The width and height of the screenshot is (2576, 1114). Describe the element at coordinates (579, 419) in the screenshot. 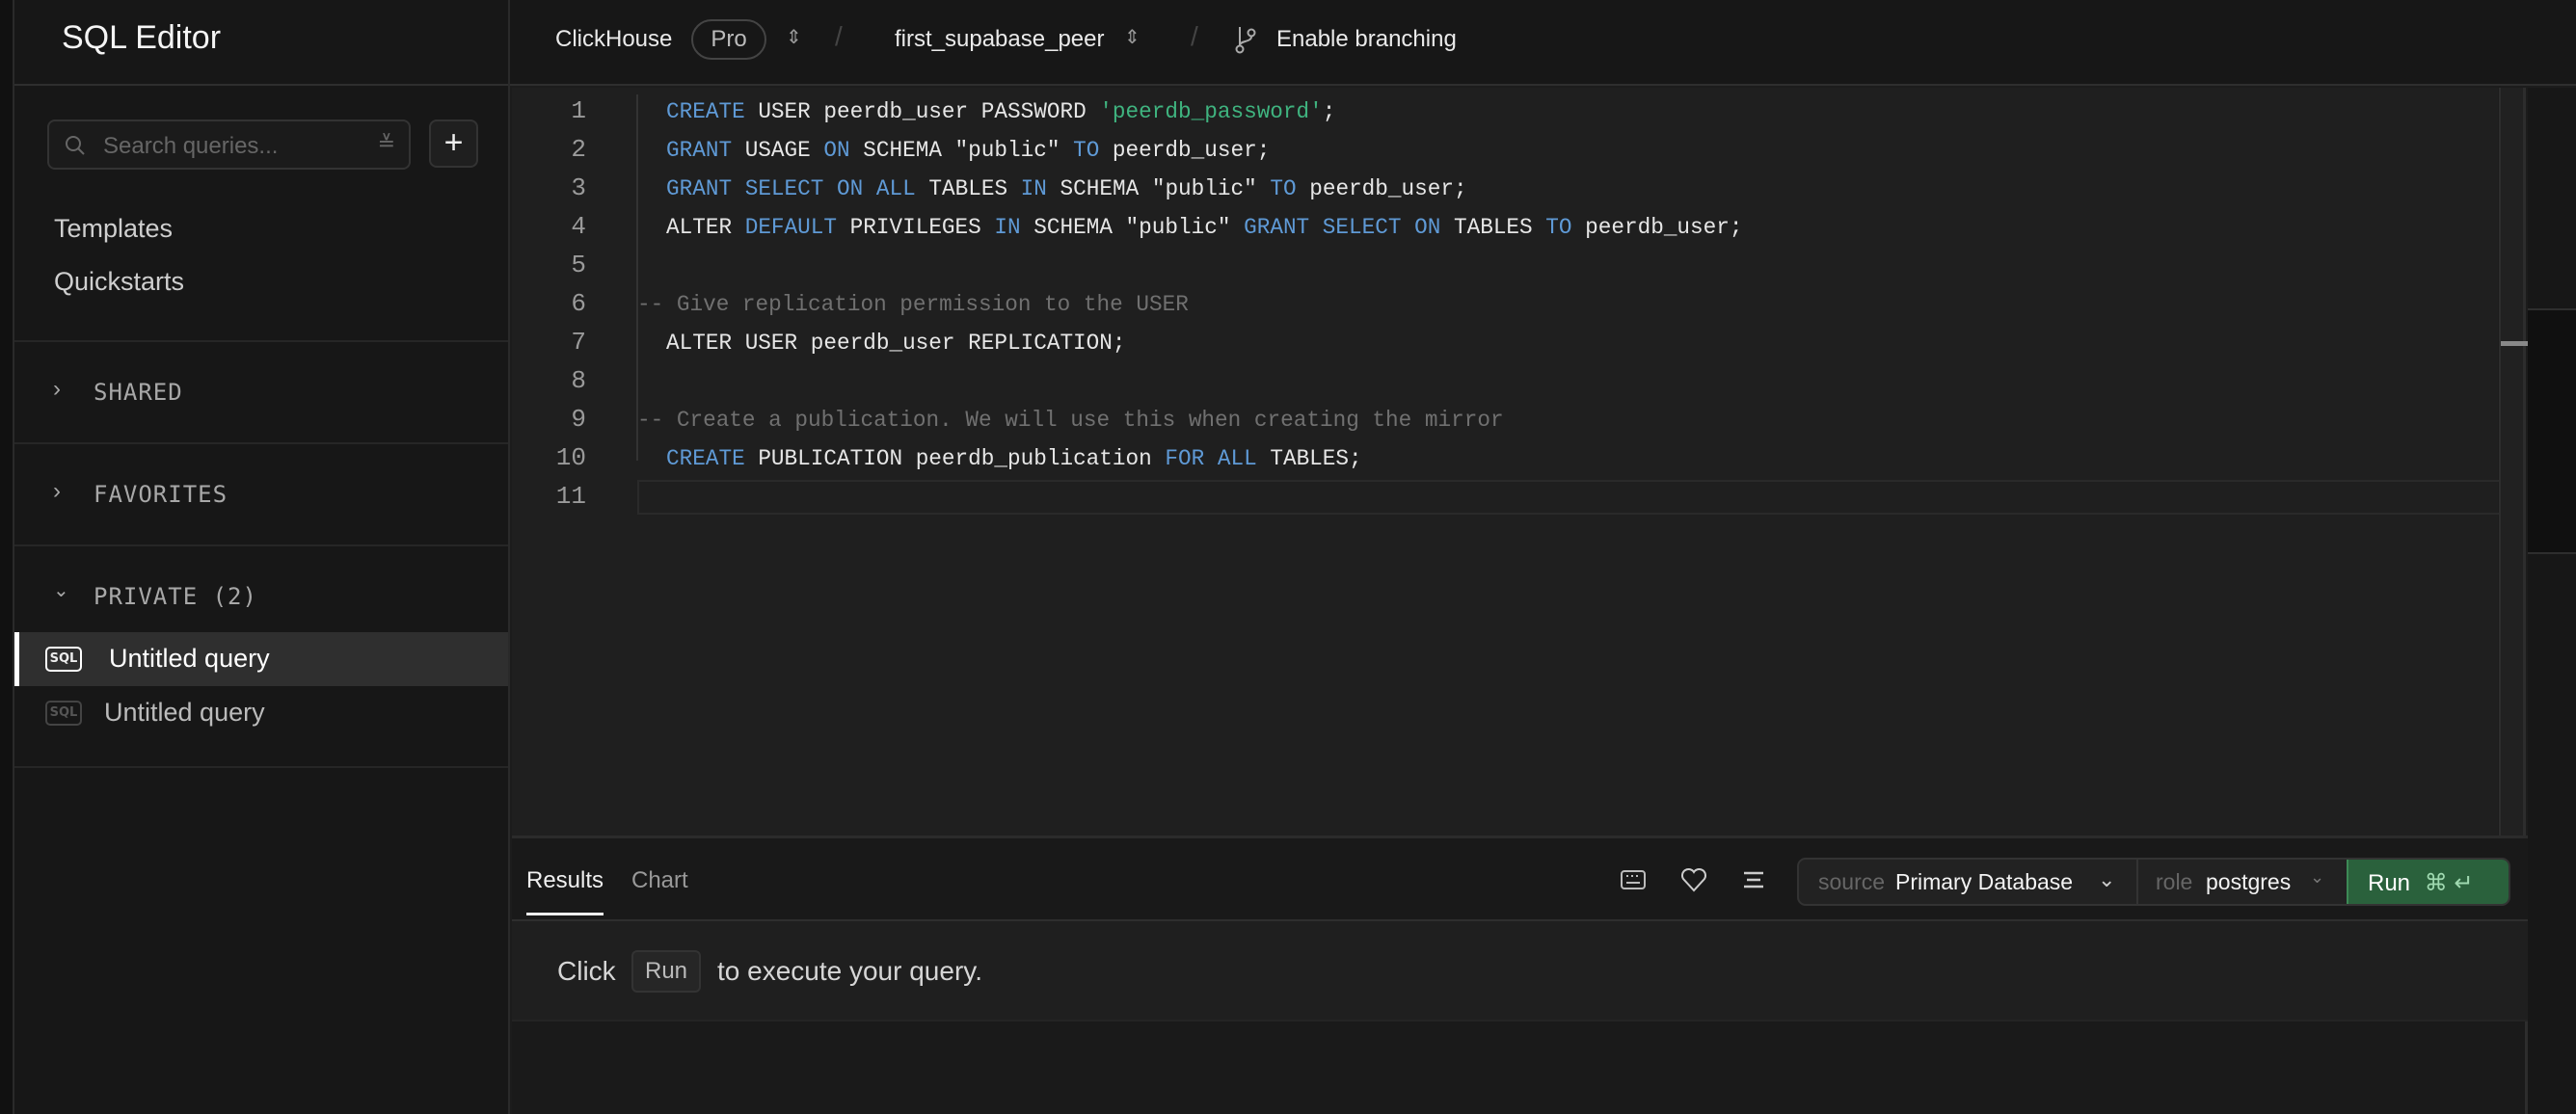

I see `line-number: 9` at that location.